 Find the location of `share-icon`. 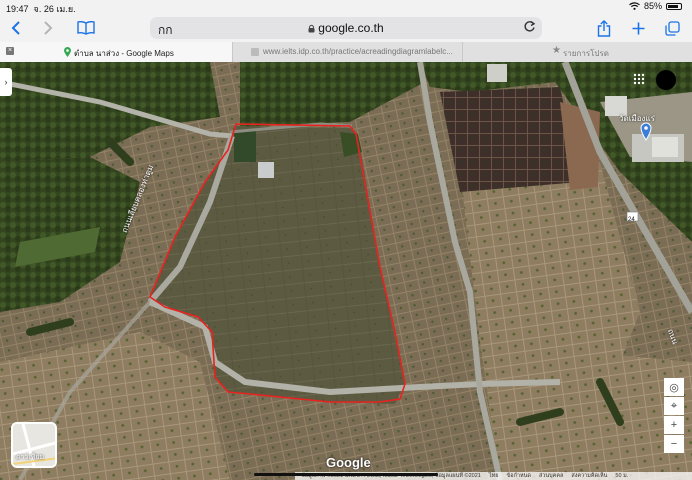

share-icon is located at coordinates (604, 28).